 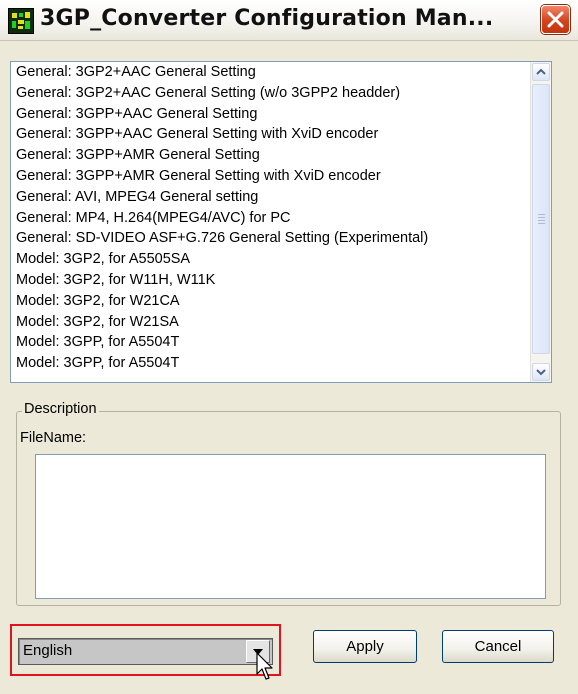 I want to click on list-item: Model: 3GP2, for W11H, W11K, so click(x=270, y=280).